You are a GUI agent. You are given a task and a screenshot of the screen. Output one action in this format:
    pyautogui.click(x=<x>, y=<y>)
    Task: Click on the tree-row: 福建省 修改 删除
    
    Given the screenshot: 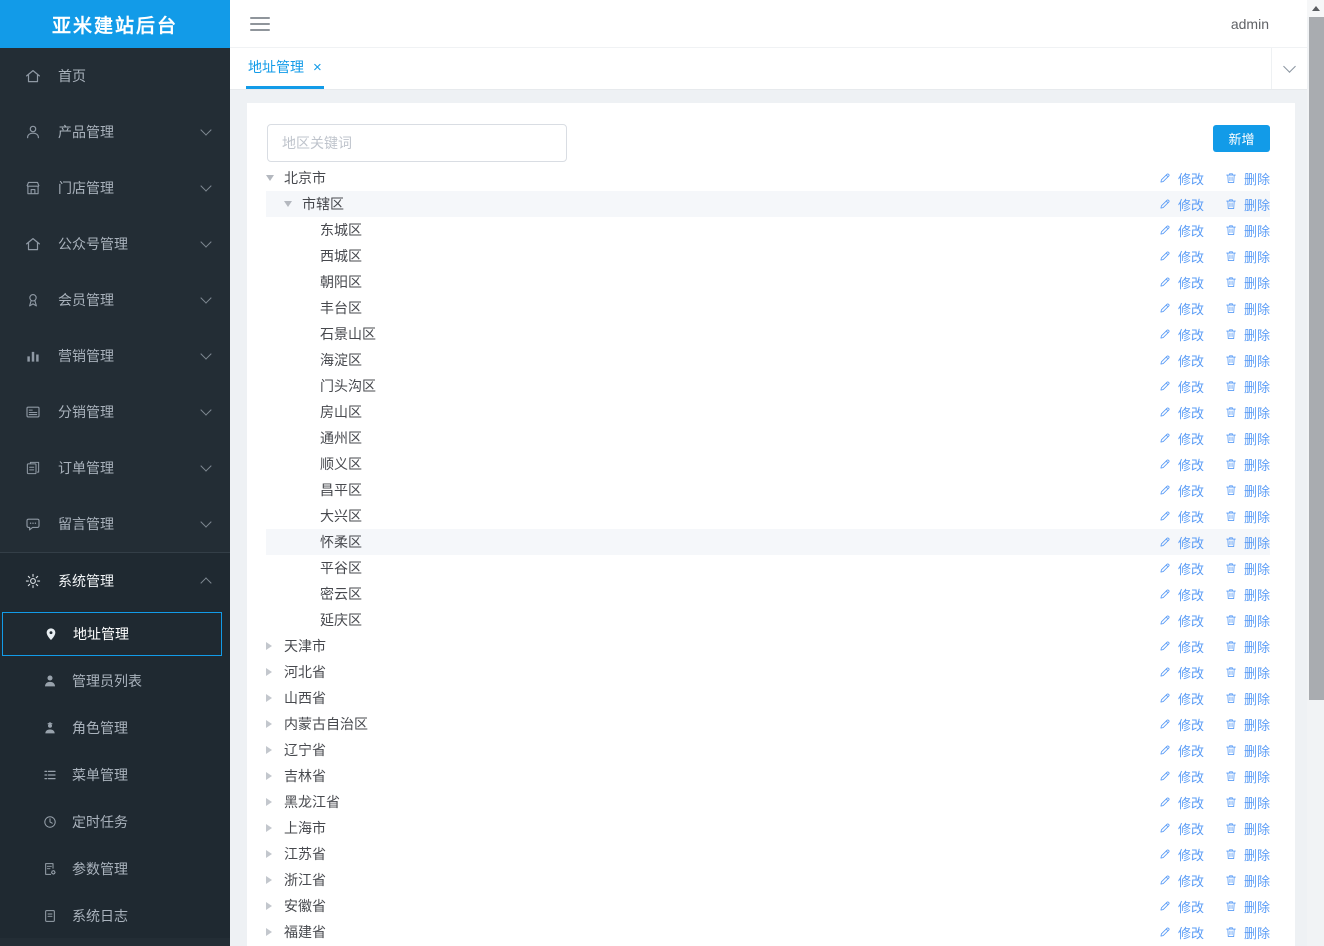 What is the action you would take?
    pyautogui.click(x=768, y=932)
    